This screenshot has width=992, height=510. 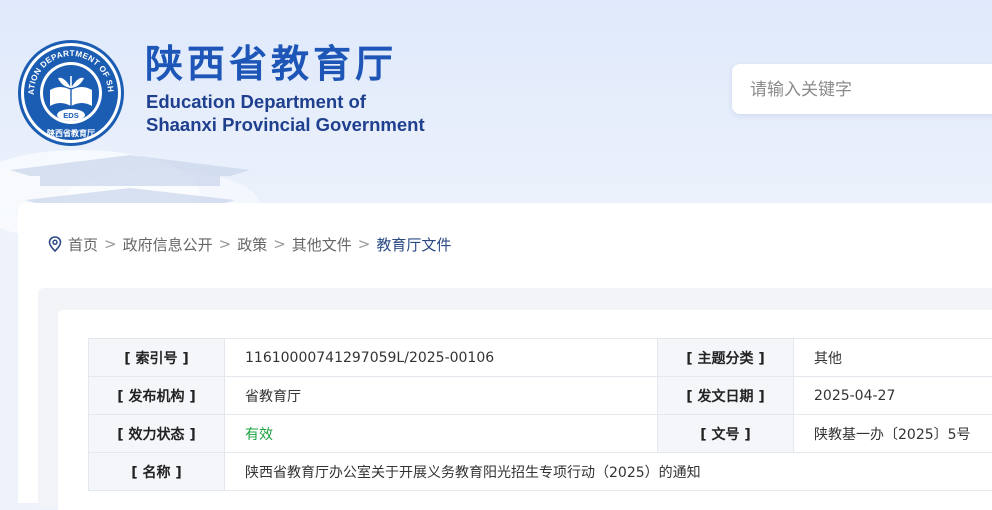 What do you see at coordinates (441, 434) in the screenshot?
I see `status-value: 有效` at bounding box center [441, 434].